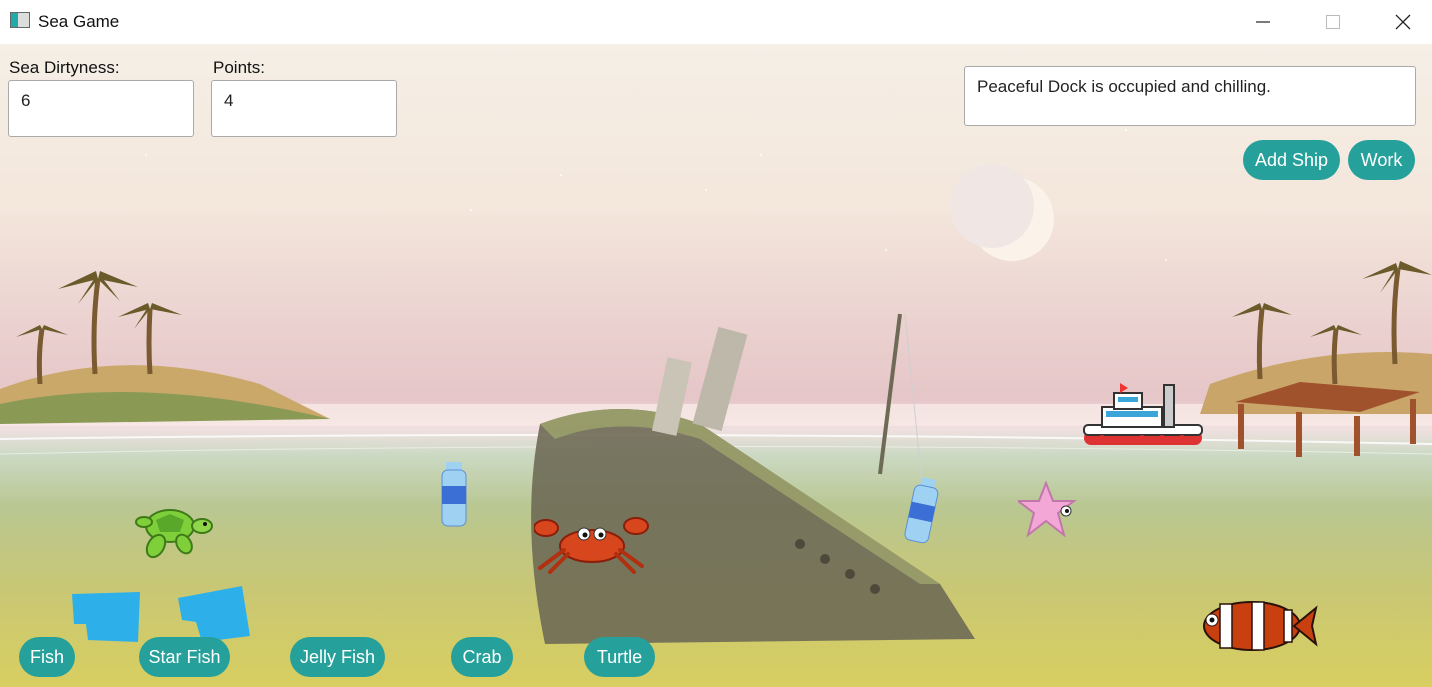  What do you see at coordinates (1190, 96) in the screenshot?
I see `status-message-field: Peaceful Dock is occupied and chilling.` at bounding box center [1190, 96].